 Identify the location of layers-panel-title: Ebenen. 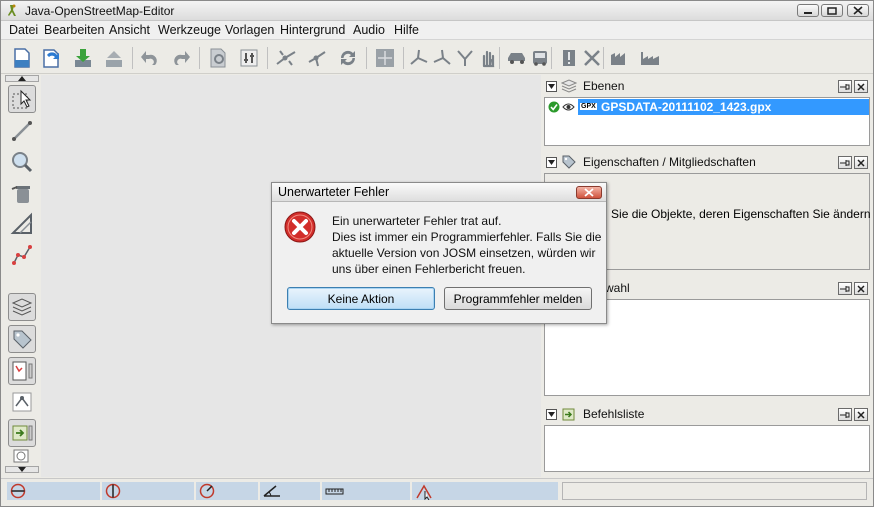
(604, 86).